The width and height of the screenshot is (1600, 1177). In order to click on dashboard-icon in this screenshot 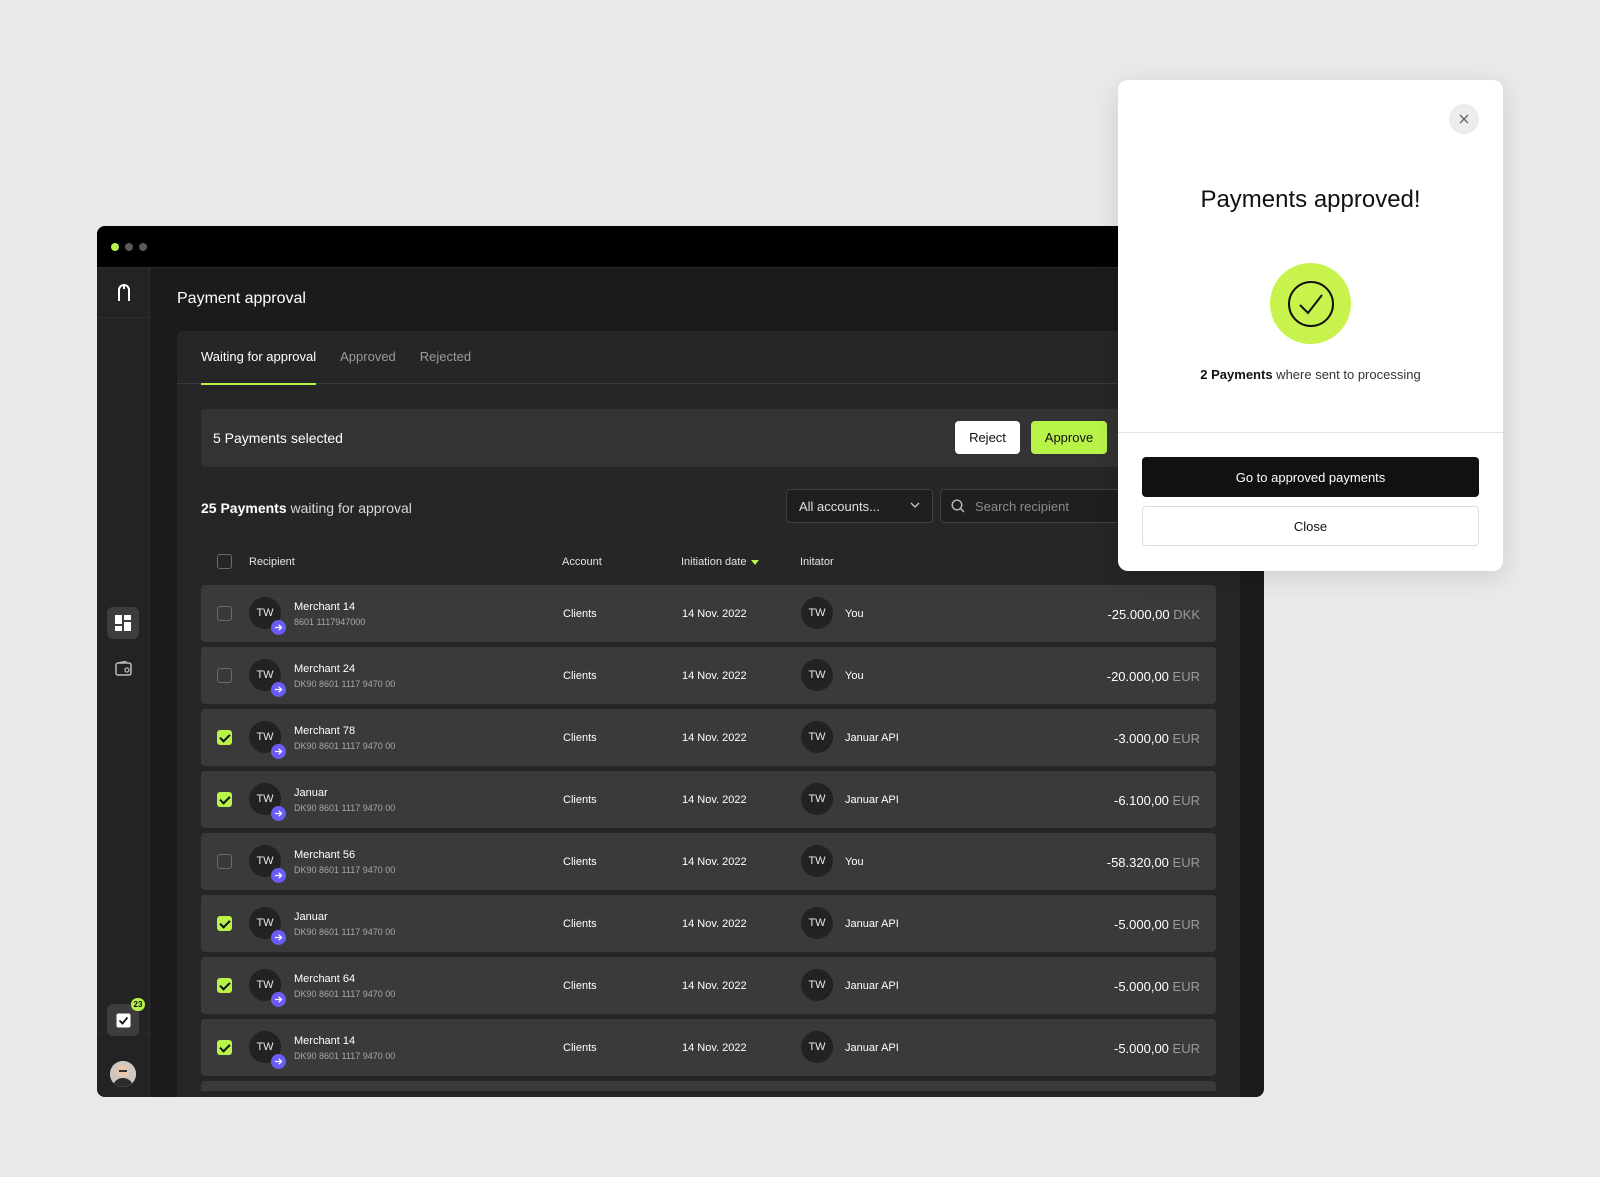, I will do `click(123, 623)`.